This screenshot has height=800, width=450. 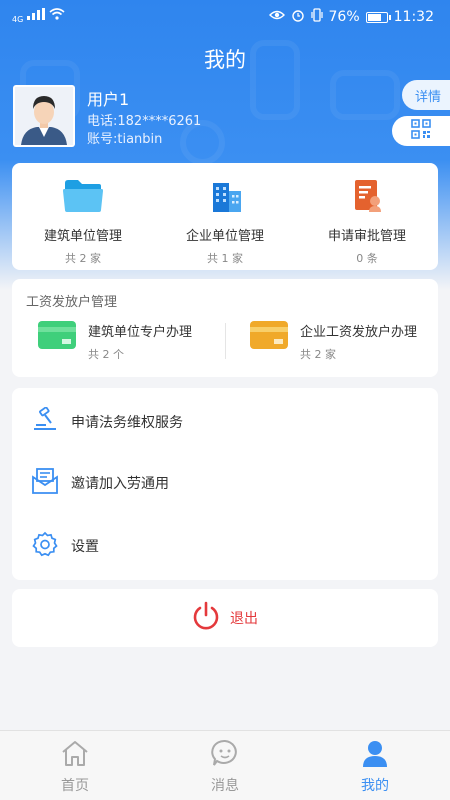 I want to click on home-icon, so click(x=75, y=755).